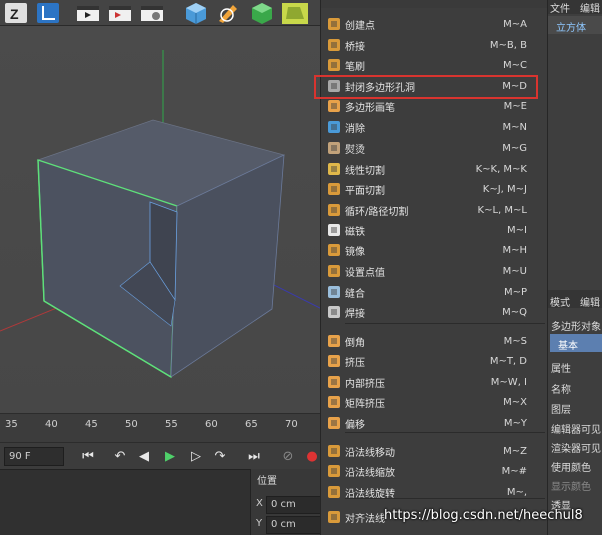  Describe the element at coordinates (334, 148) in the screenshot. I see `iron-icon` at that location.